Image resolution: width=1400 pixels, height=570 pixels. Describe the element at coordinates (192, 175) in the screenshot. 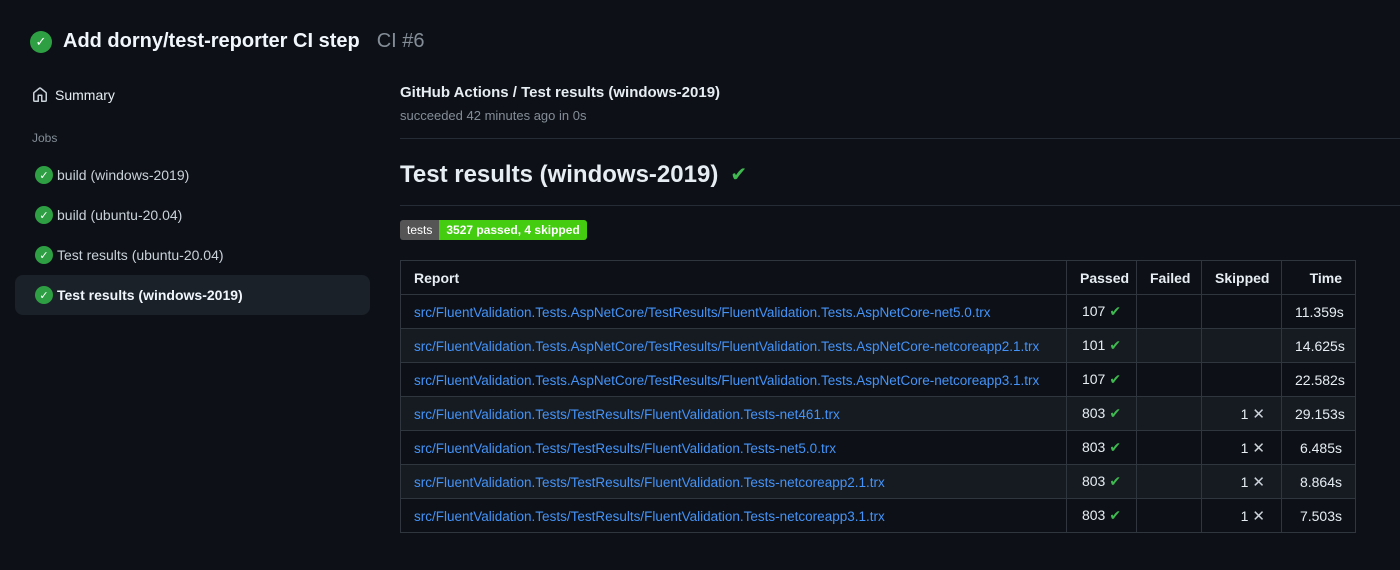

I see `sidebar-job-item: ✓ build (windows-2019)` at that location.